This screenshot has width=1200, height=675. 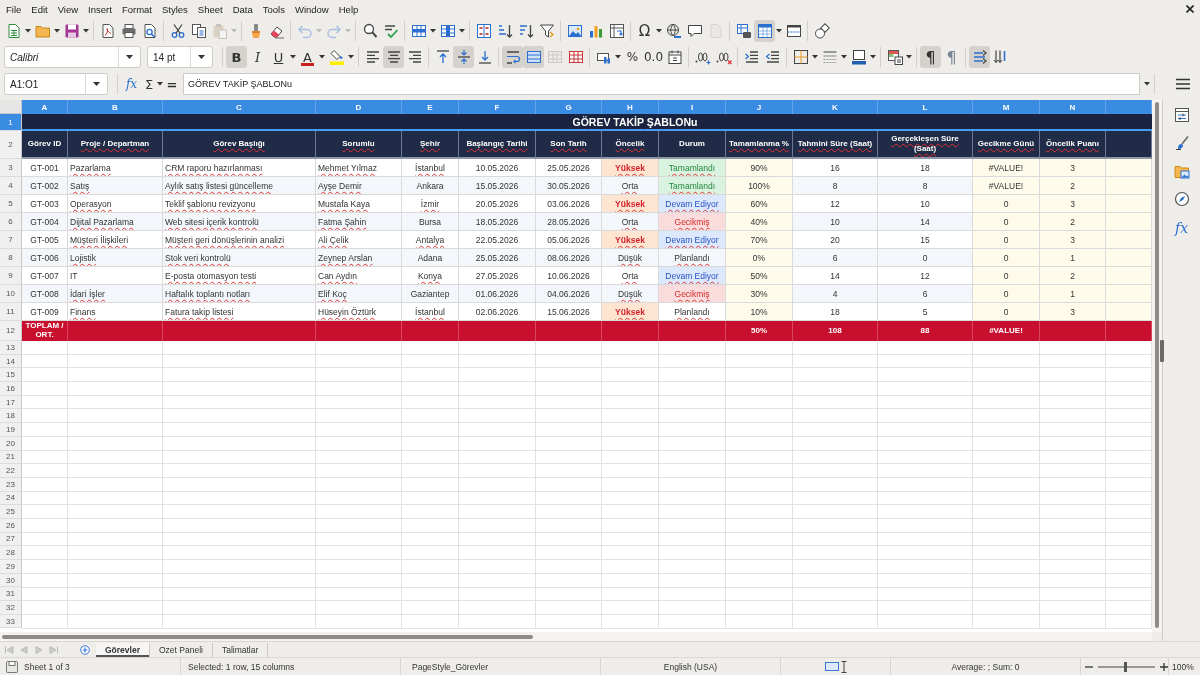 I want to click on zoom-percentage: 100%, so click(x=1183, y=666).